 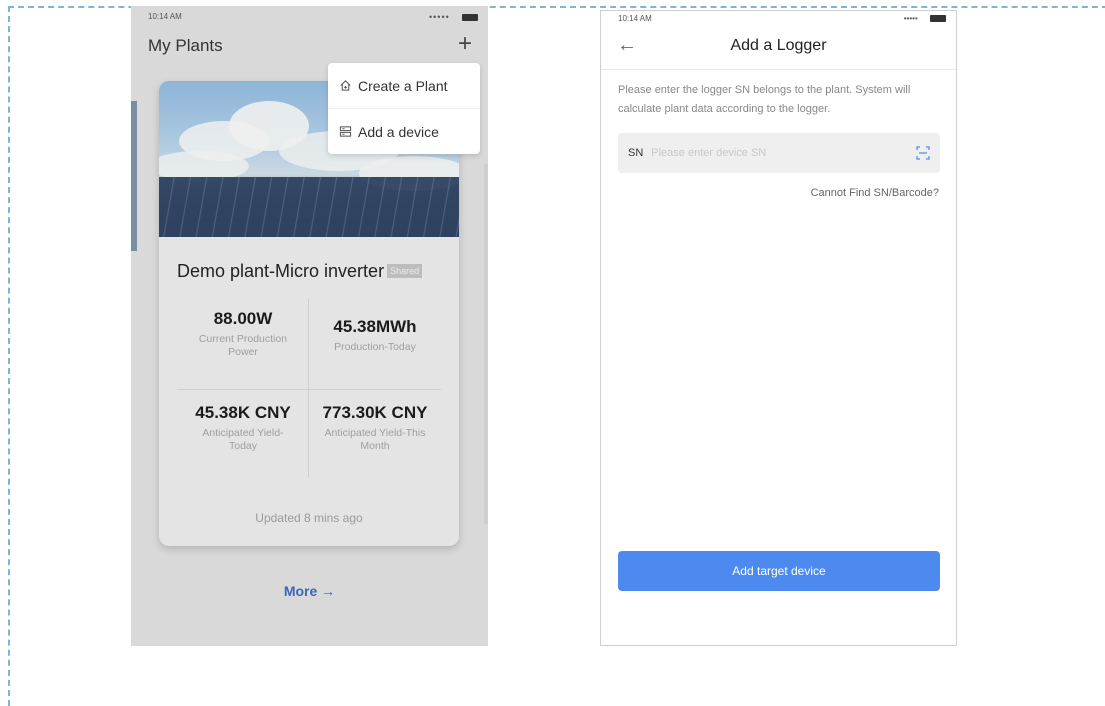 I want to click on add-menu: Create a Plant Add a device, so click(x=404, y=108).